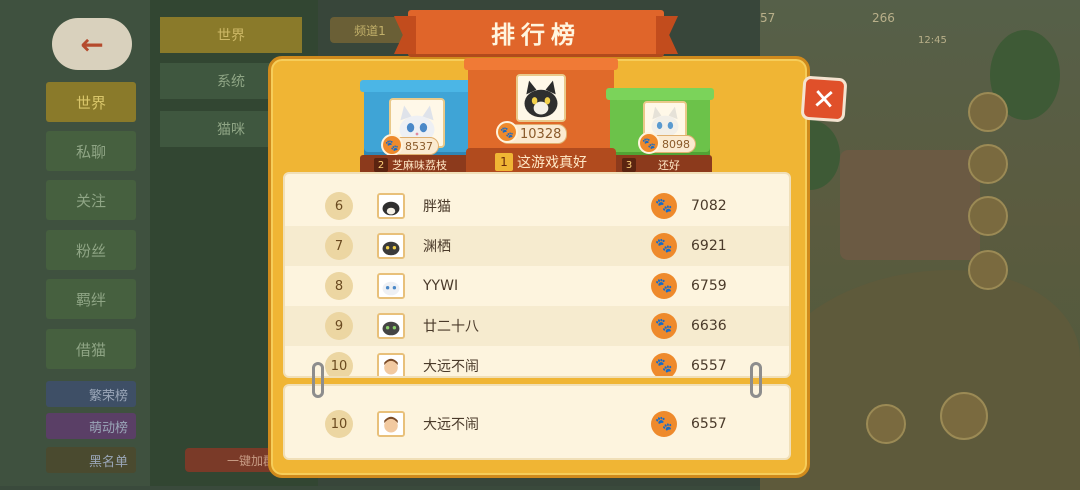  I want to click on podium-third-score: 🐾 8098, so click(667, 143).